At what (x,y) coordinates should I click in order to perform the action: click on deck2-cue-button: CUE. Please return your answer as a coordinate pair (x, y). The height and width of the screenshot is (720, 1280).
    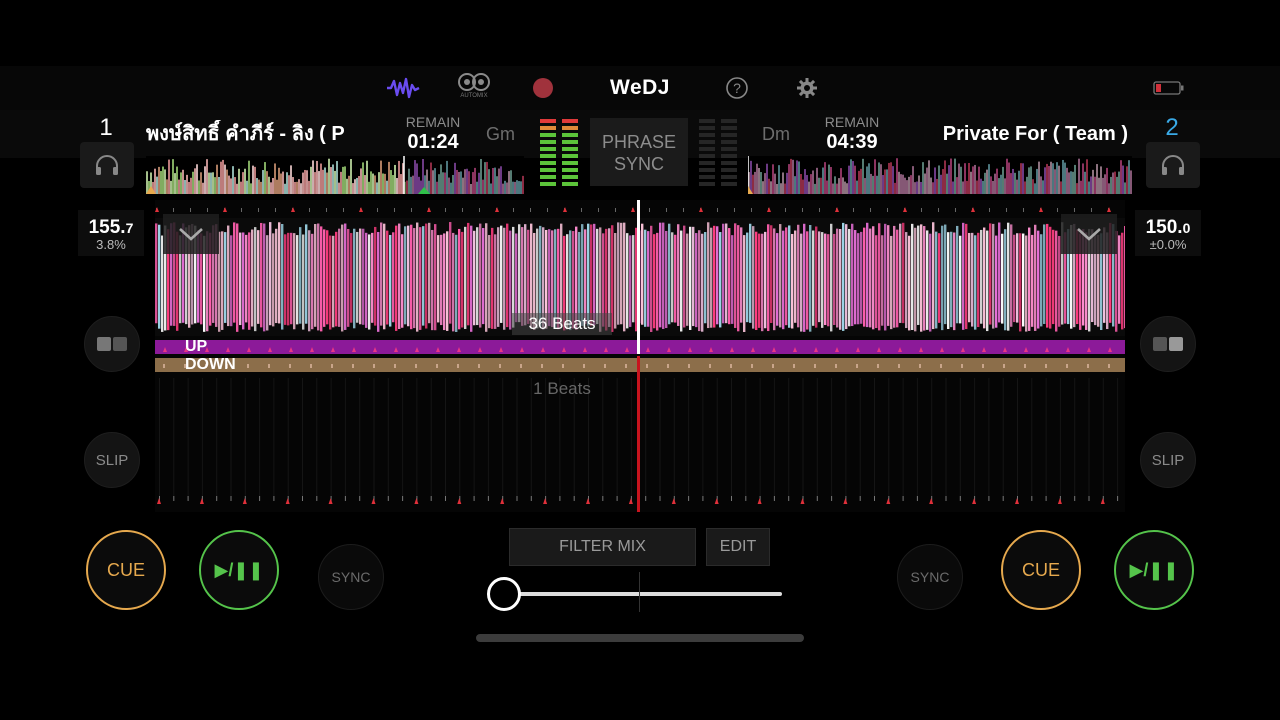
    Looking at the image, I should click on (1041, 570).